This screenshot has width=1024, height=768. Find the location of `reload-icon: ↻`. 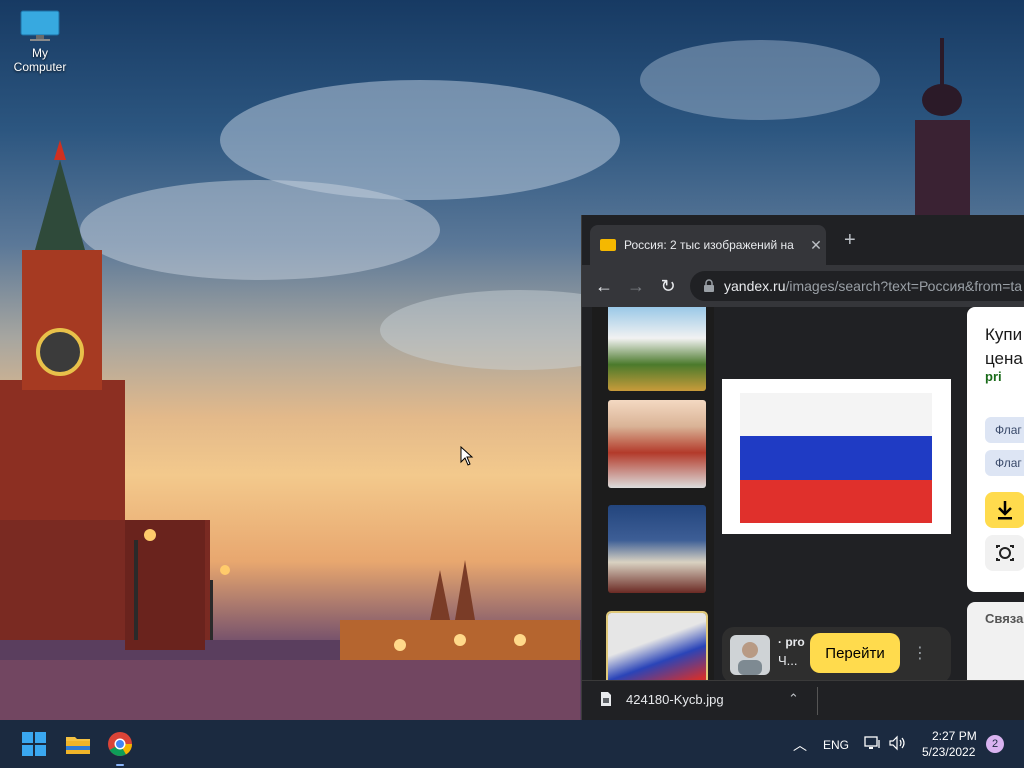

reload-icon: ↻ is located at coordinates (668, 286).